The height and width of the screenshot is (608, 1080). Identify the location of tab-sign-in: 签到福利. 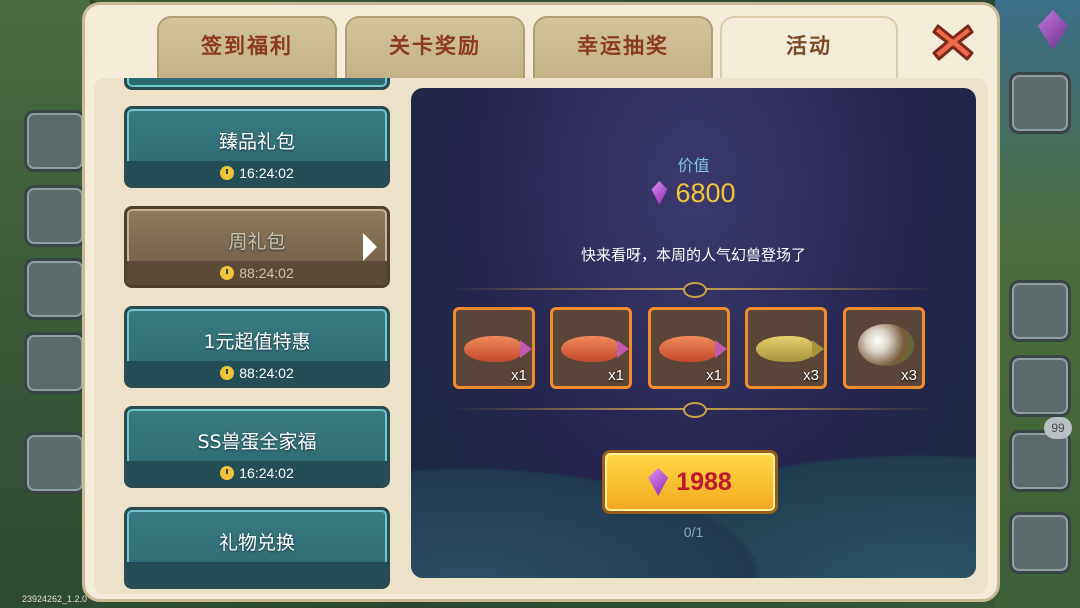
(247, 49).